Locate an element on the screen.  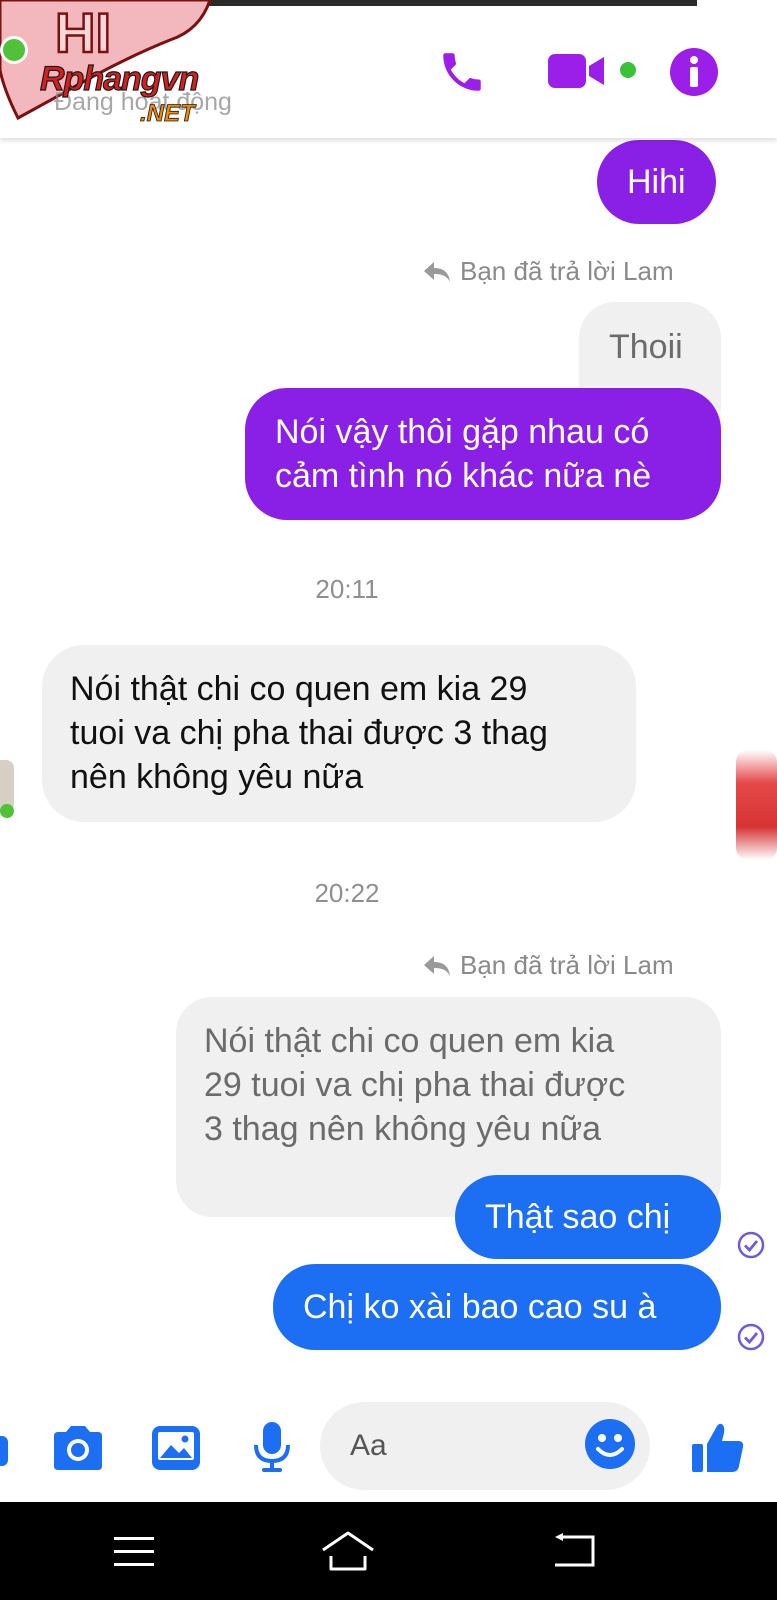
microphone-icon is located at coordinates (272, 1447).